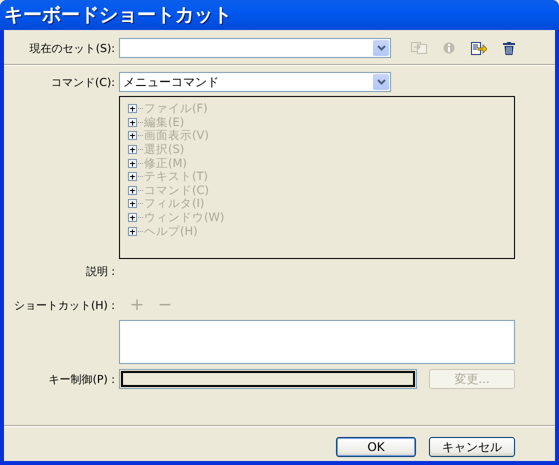 The image size is (559, 465). What do you see at coordinates (255, 48) in the screenshot?
I see `set-dropdown` at bounding box center [255, 48].